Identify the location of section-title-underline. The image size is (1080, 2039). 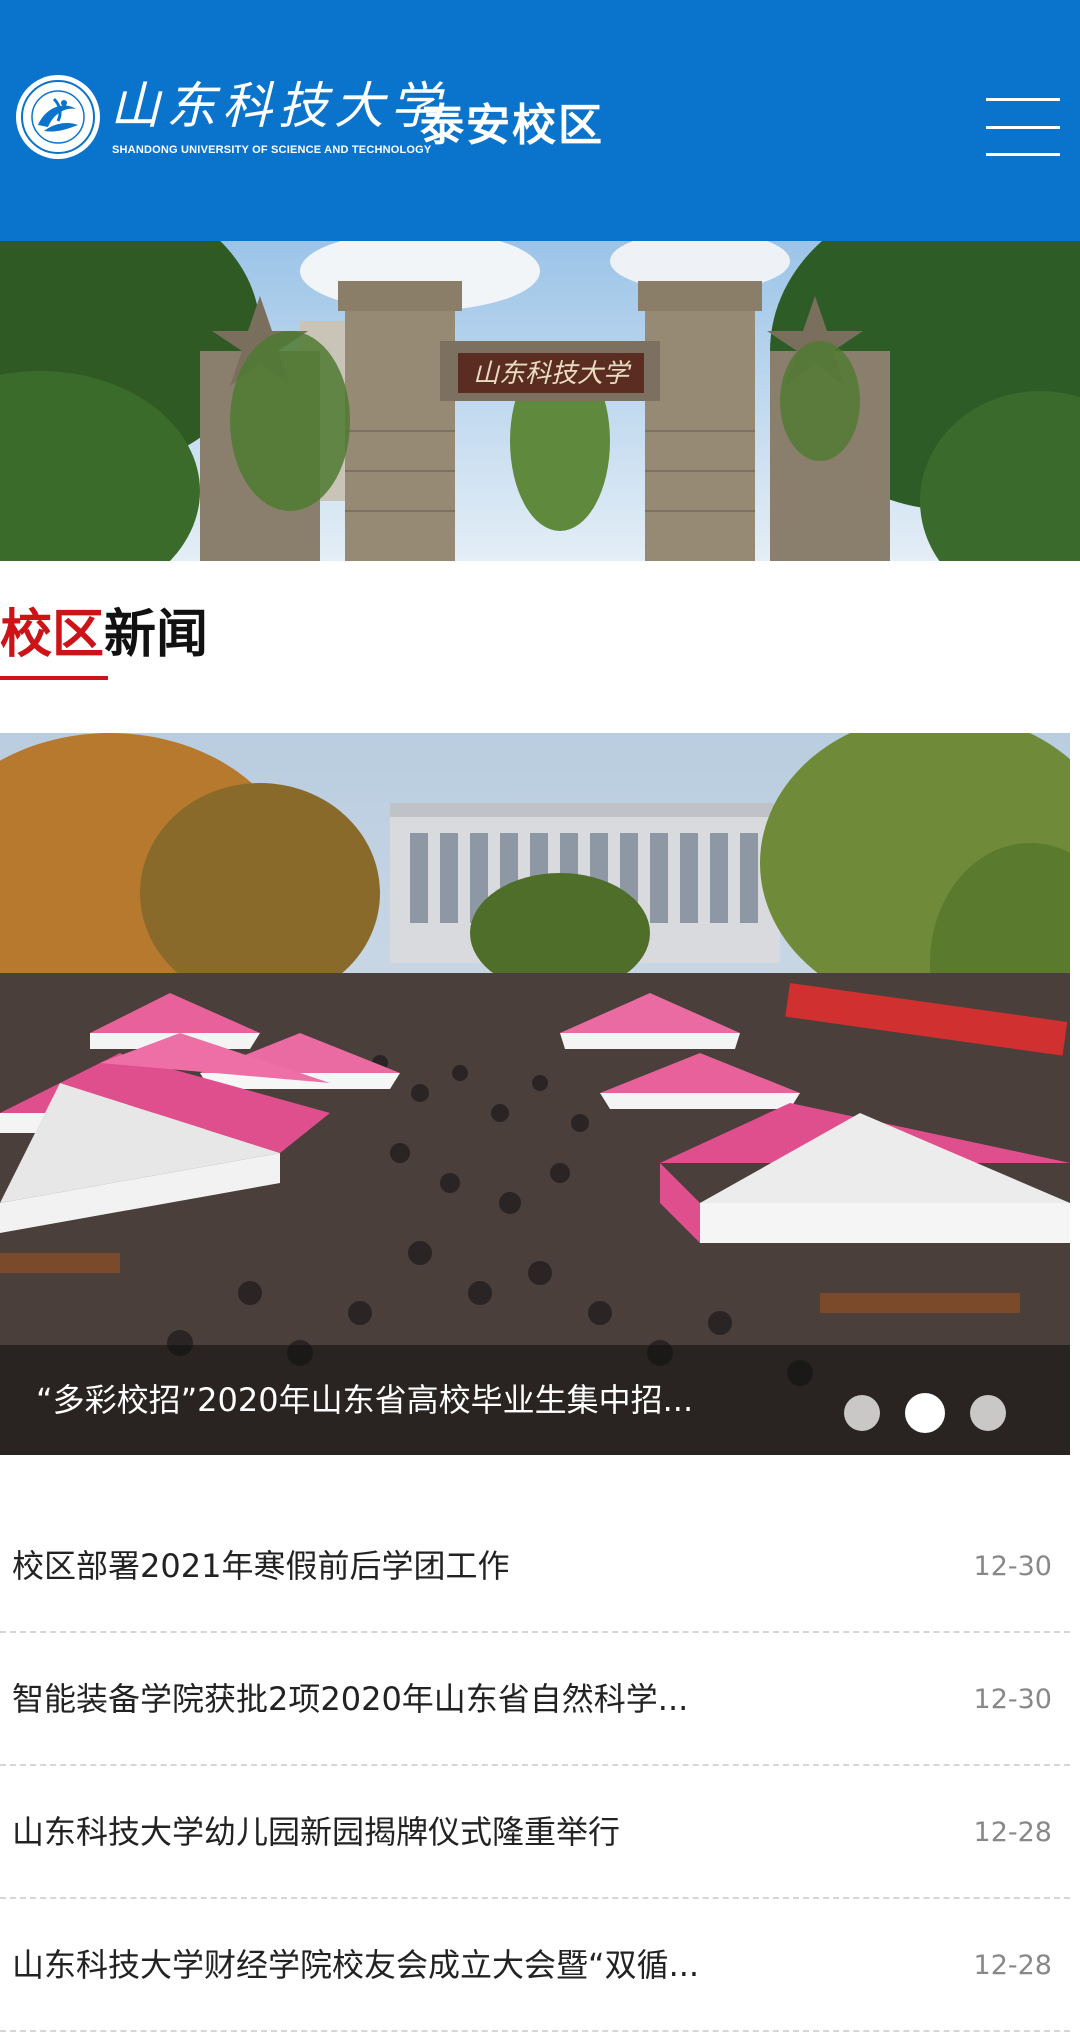
(54, 678).